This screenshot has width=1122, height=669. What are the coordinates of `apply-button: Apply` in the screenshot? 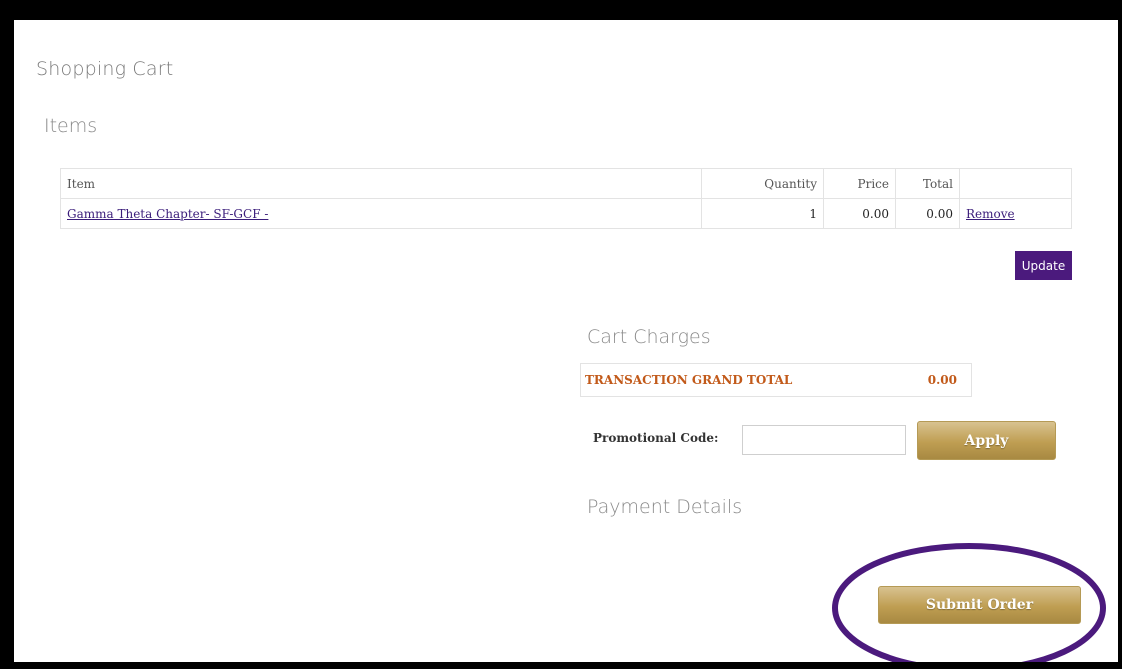 It's located at (986, 440).